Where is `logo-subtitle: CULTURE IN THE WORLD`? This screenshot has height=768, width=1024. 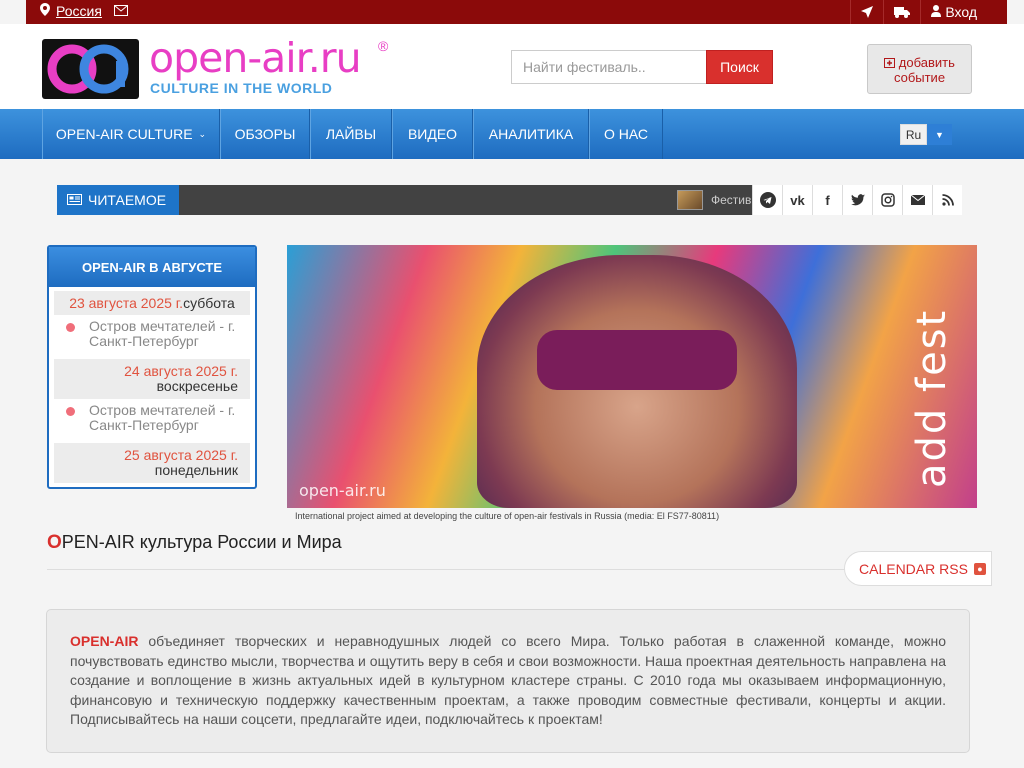 logo-subtitle: CULTURE IN THE WORLD is located at coordinates (241, 88).